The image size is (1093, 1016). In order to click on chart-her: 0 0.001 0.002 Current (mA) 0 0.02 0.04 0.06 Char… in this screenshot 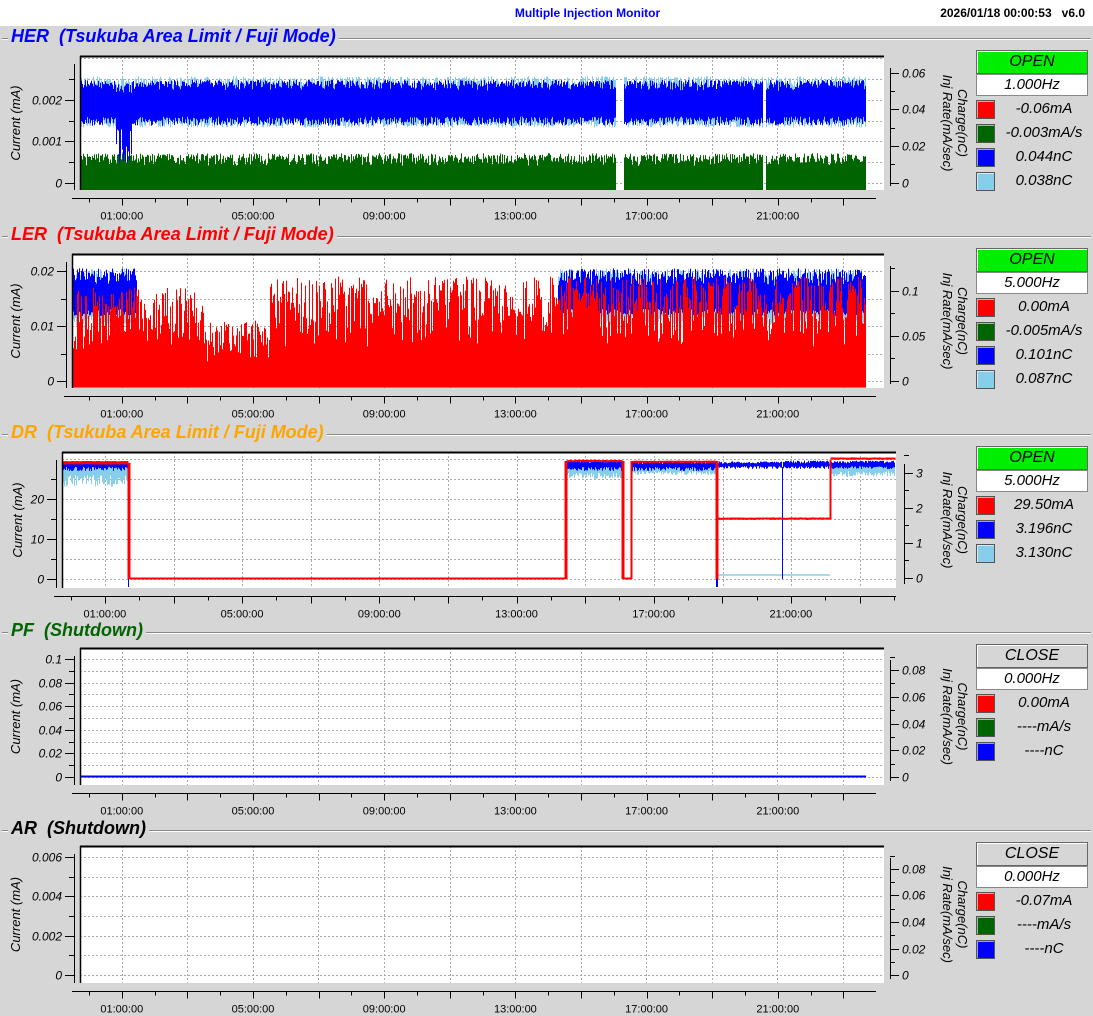, I will do `click(489, 139)`.